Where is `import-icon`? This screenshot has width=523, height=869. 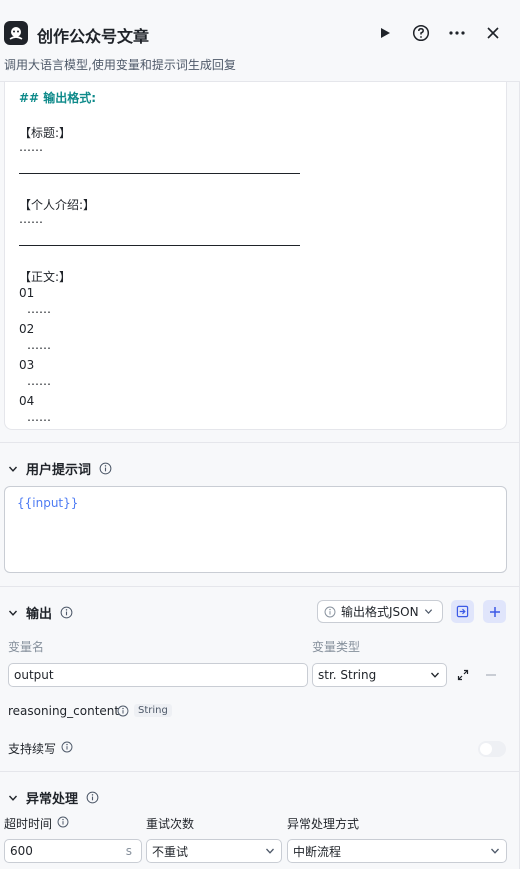 import-icon is located at coordinates (462, 611).